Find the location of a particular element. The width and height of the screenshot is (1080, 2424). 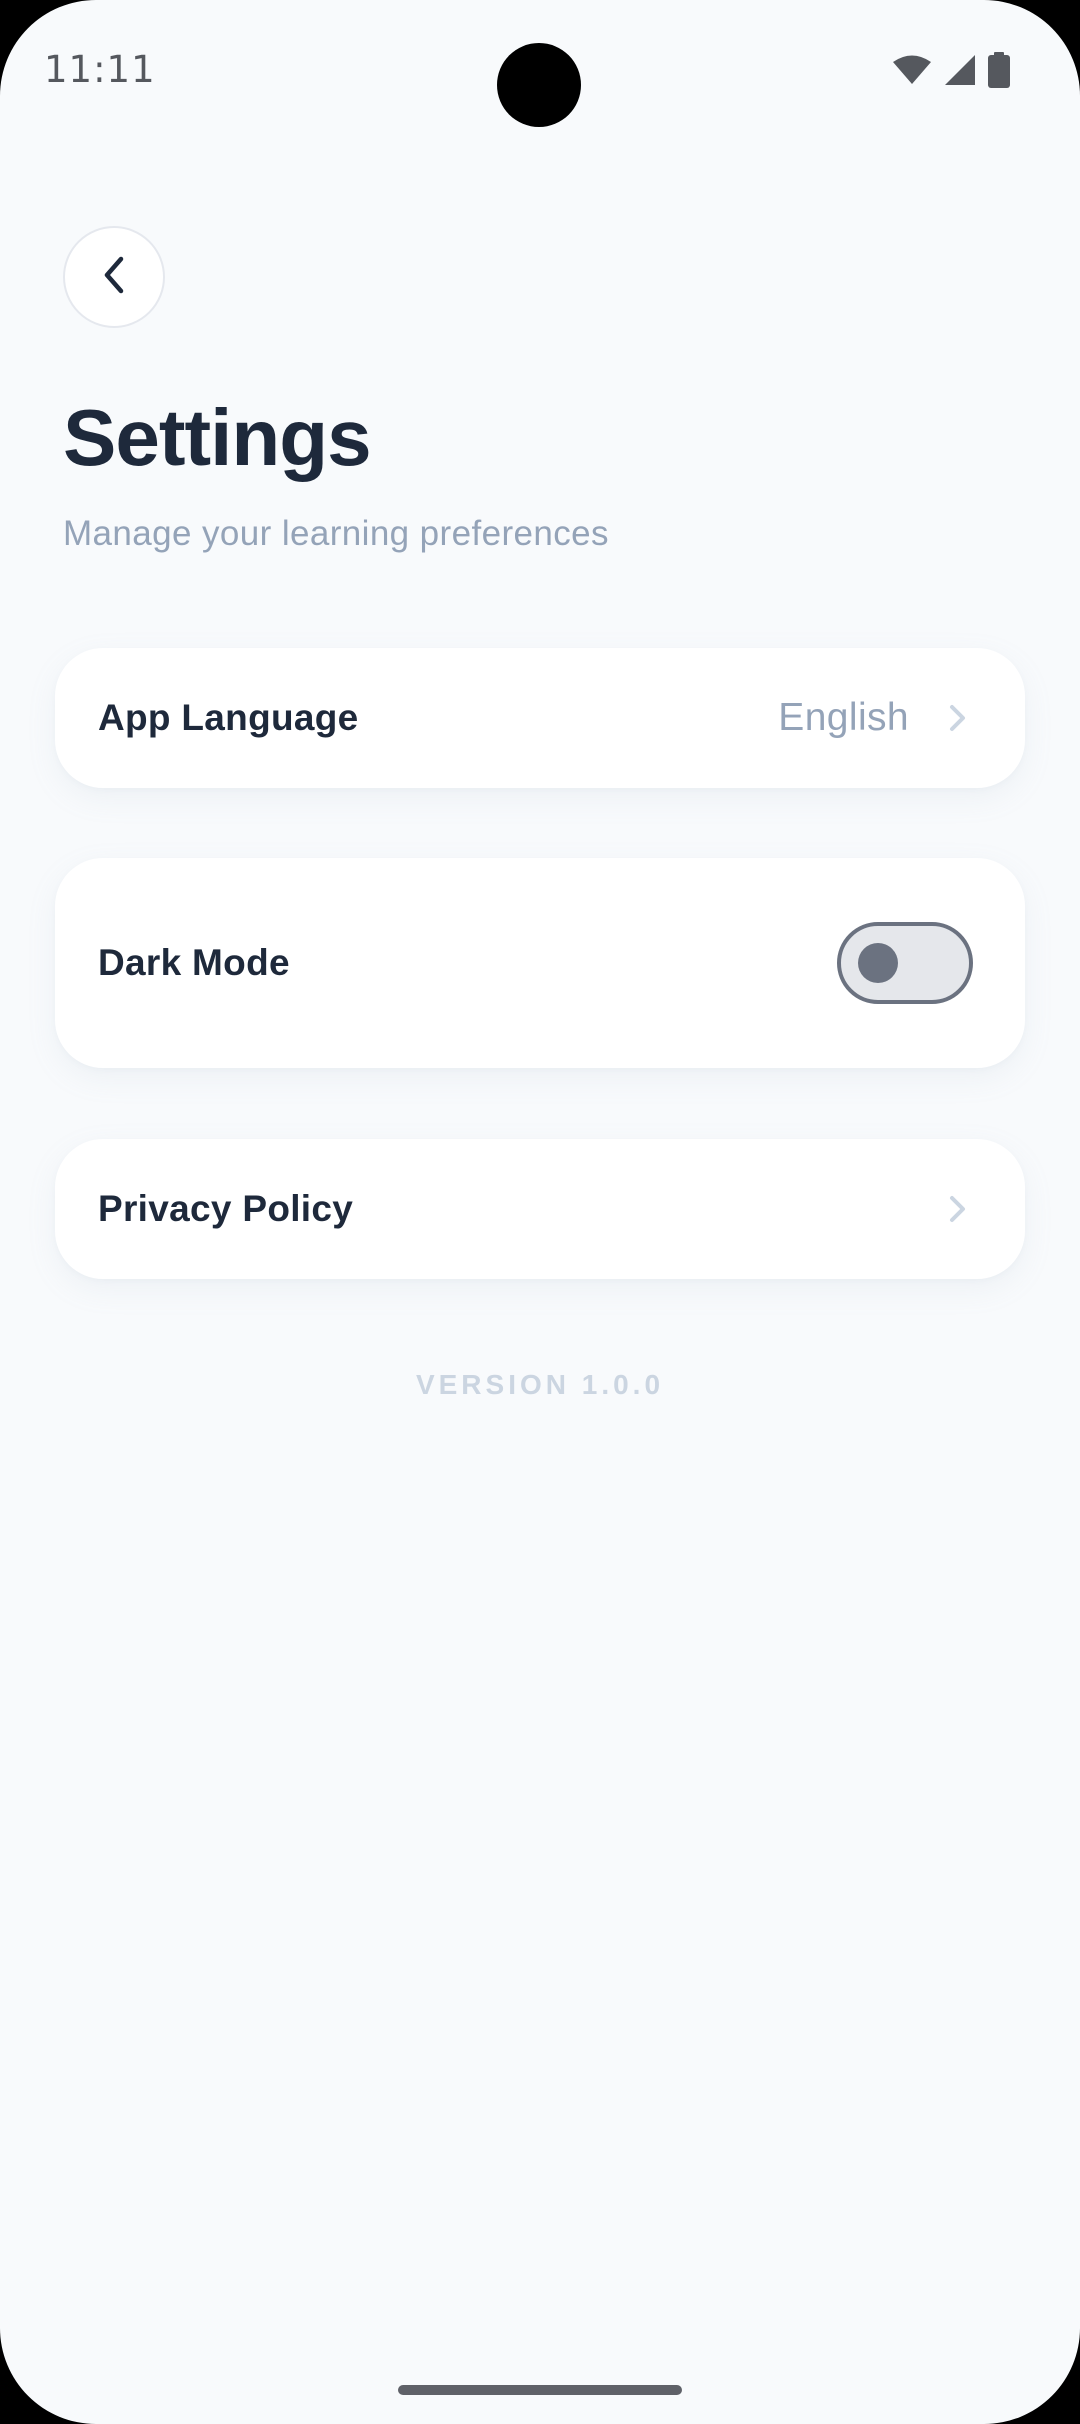

privacy-policy-row: Privacy Policy is located at coordinates (540, 1209).